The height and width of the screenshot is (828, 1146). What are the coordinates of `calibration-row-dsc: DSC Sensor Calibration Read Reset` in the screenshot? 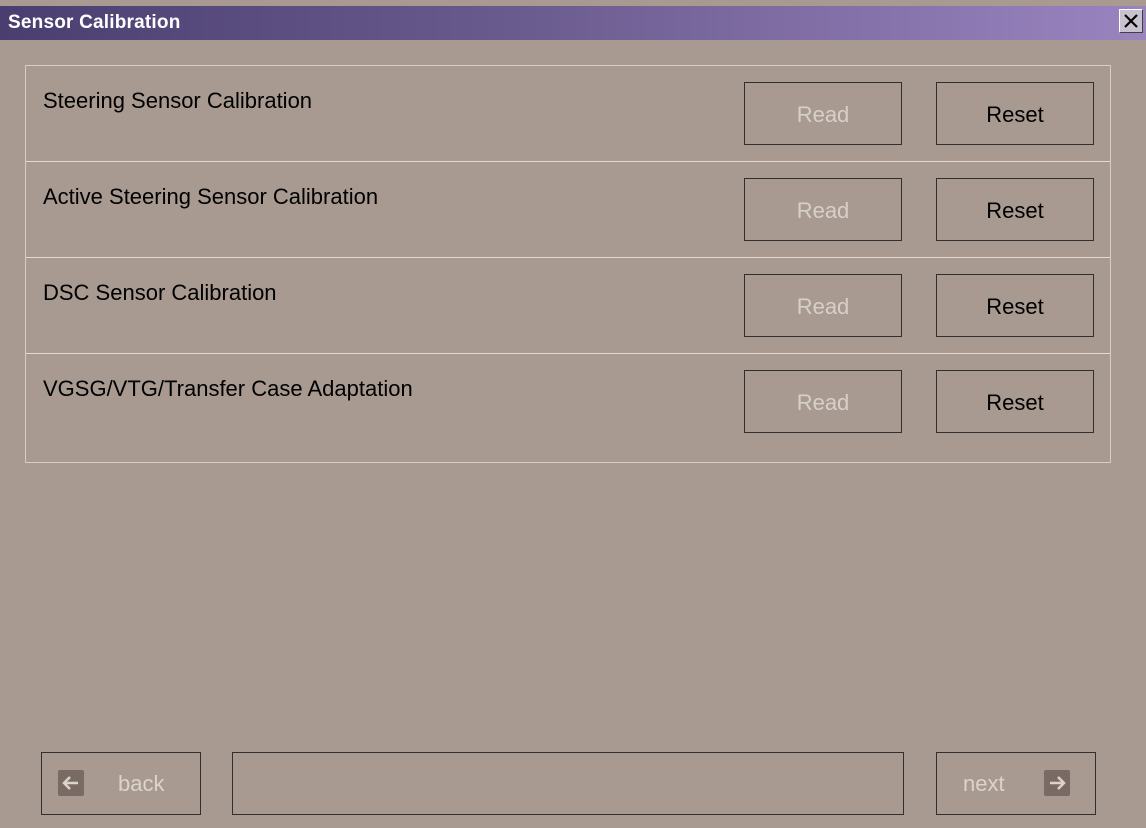 It's located at (568, 306).